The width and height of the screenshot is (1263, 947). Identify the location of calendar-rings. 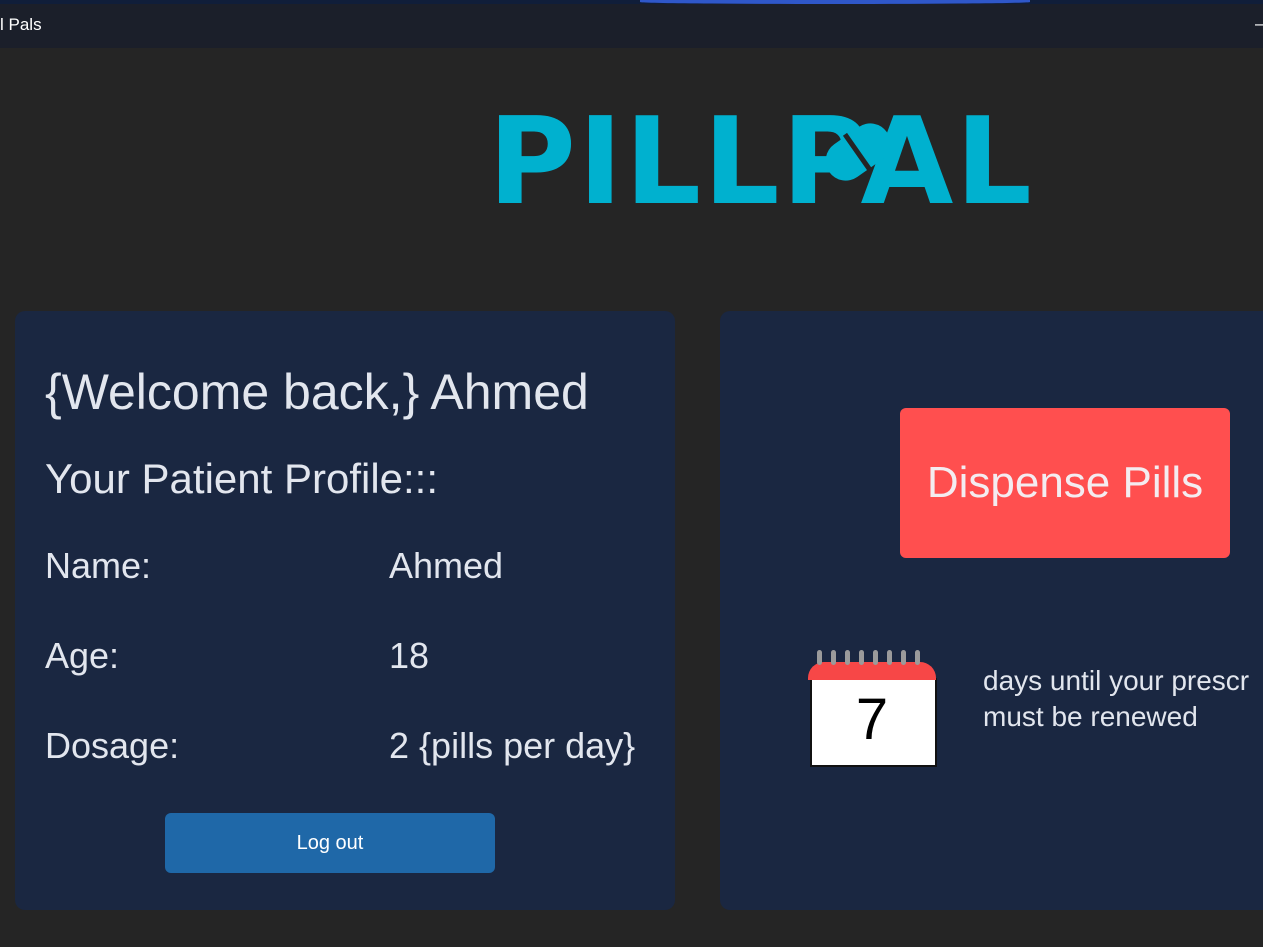
(873, 660).